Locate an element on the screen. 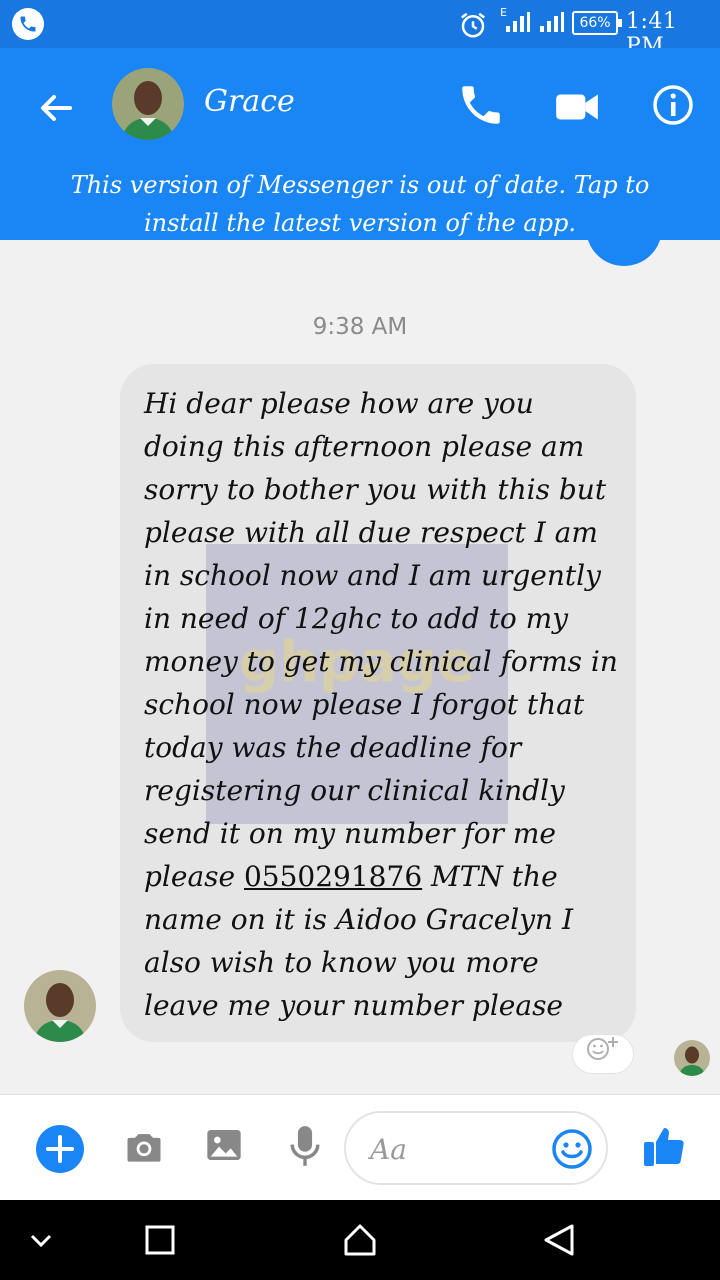 The width and height of the screenshot is (720, 1280). input-placeholder: Aa is located at coordinates (388, 1149).